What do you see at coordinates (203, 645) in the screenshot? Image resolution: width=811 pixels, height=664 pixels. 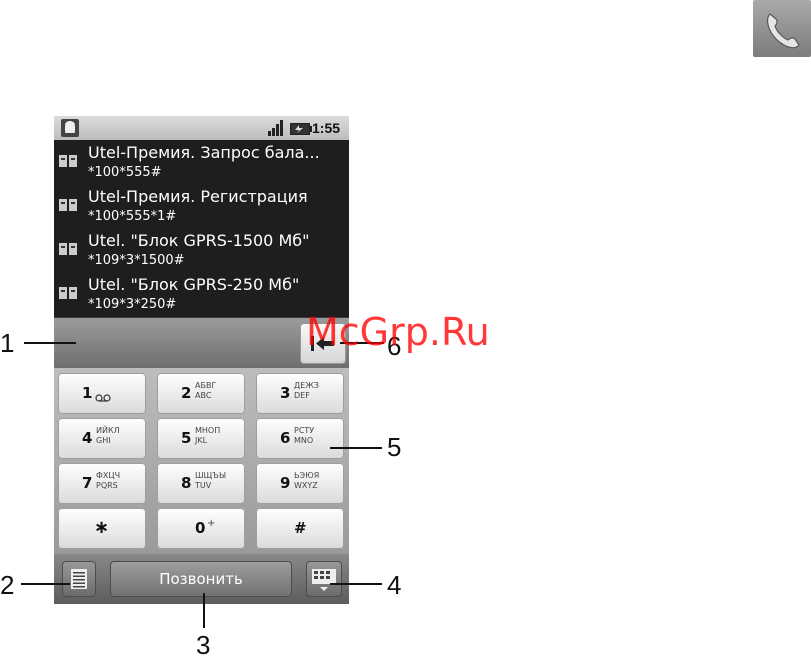 I see `callout-3: 3` at bounding box center [203, 645].